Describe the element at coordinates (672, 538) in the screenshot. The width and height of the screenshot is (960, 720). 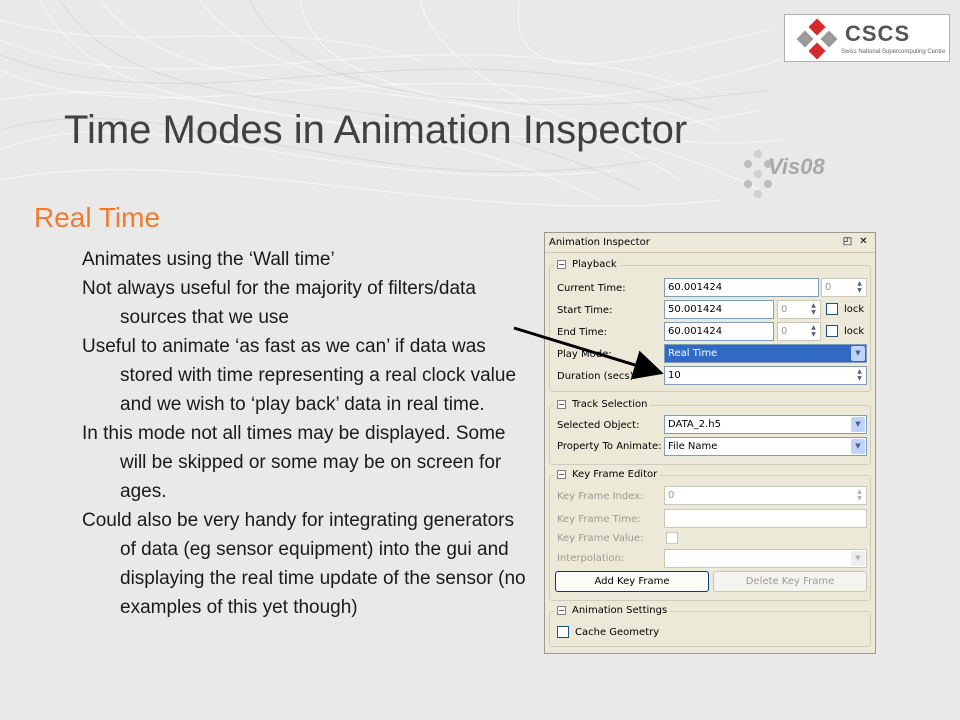
I see `key-frame-value-checkbox` at that location.